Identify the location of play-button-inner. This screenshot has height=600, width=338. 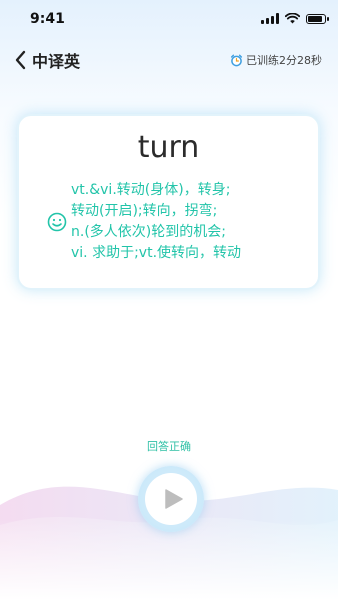
(171, 499).